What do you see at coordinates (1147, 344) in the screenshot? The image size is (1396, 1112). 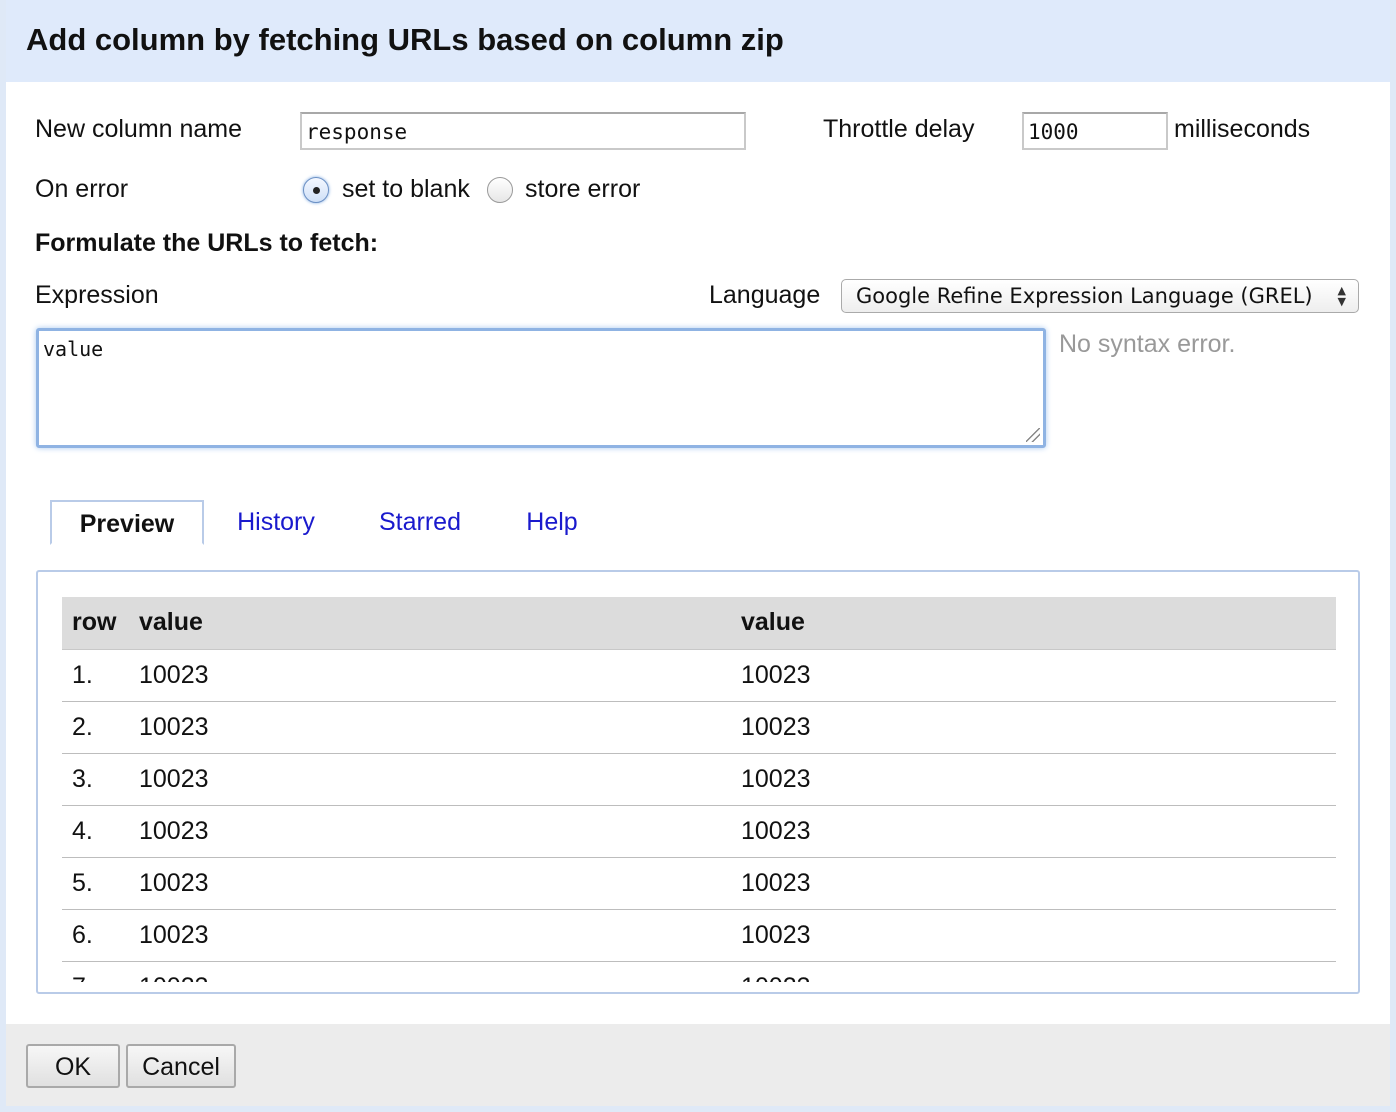 I see `syntax-status: No syntax error.` at bounding box center [1147, 344].